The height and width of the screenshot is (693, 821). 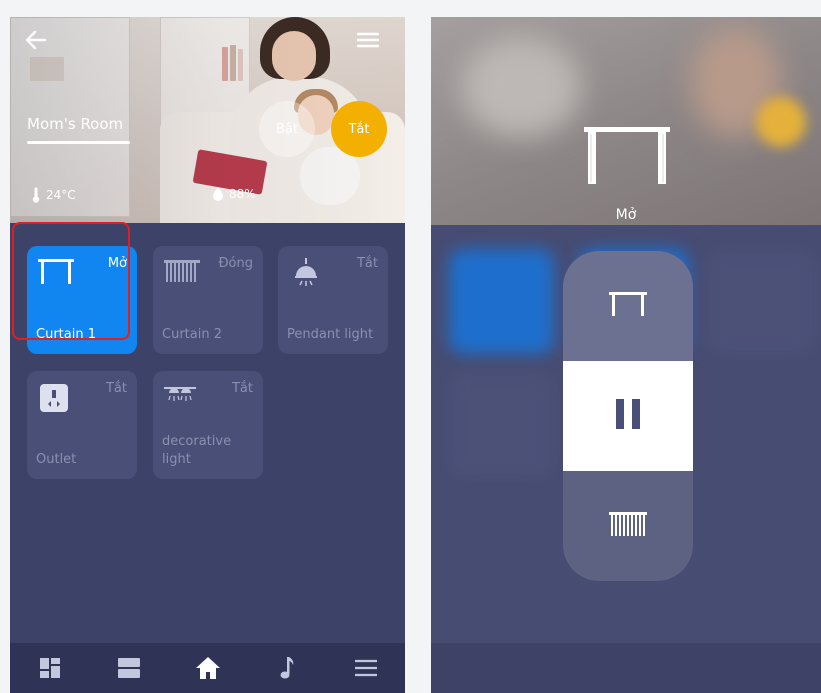 What do you see at coordinates (235, 263) in the screenshot?
I see `device-status: Đóng` at bounding box center [235, 263].